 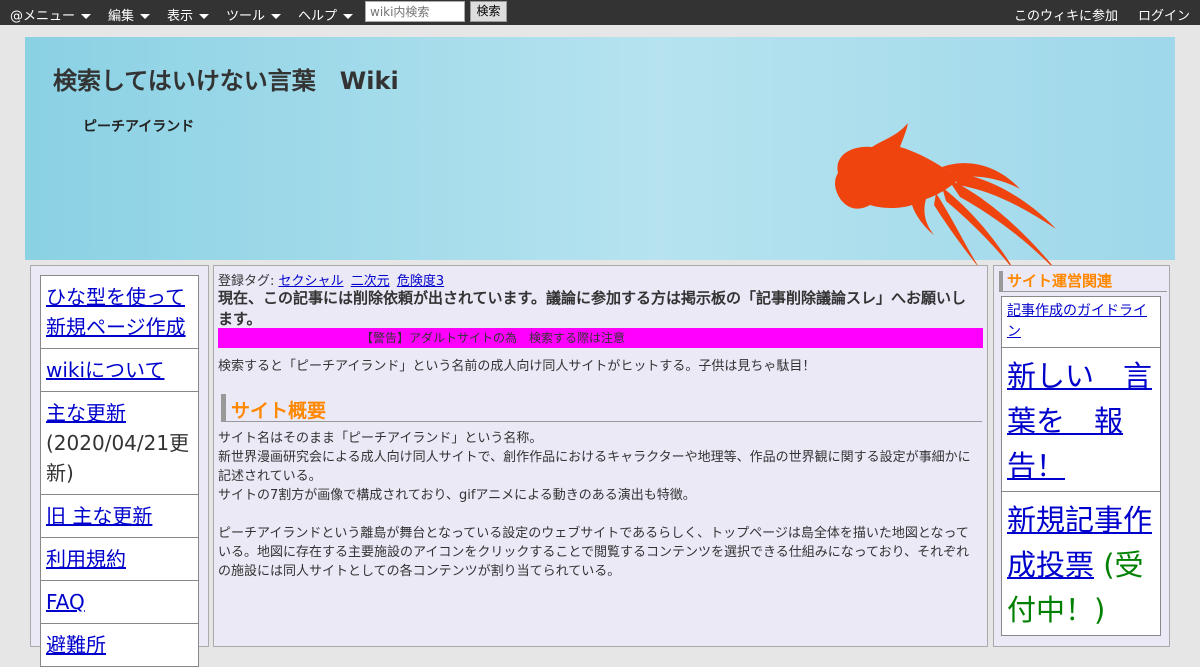 I want to click on paragraph-line: サイトの7割方が画像で構成されており、gifアニメによる動きのある演出も特徴。, so click(x=457, y=495).